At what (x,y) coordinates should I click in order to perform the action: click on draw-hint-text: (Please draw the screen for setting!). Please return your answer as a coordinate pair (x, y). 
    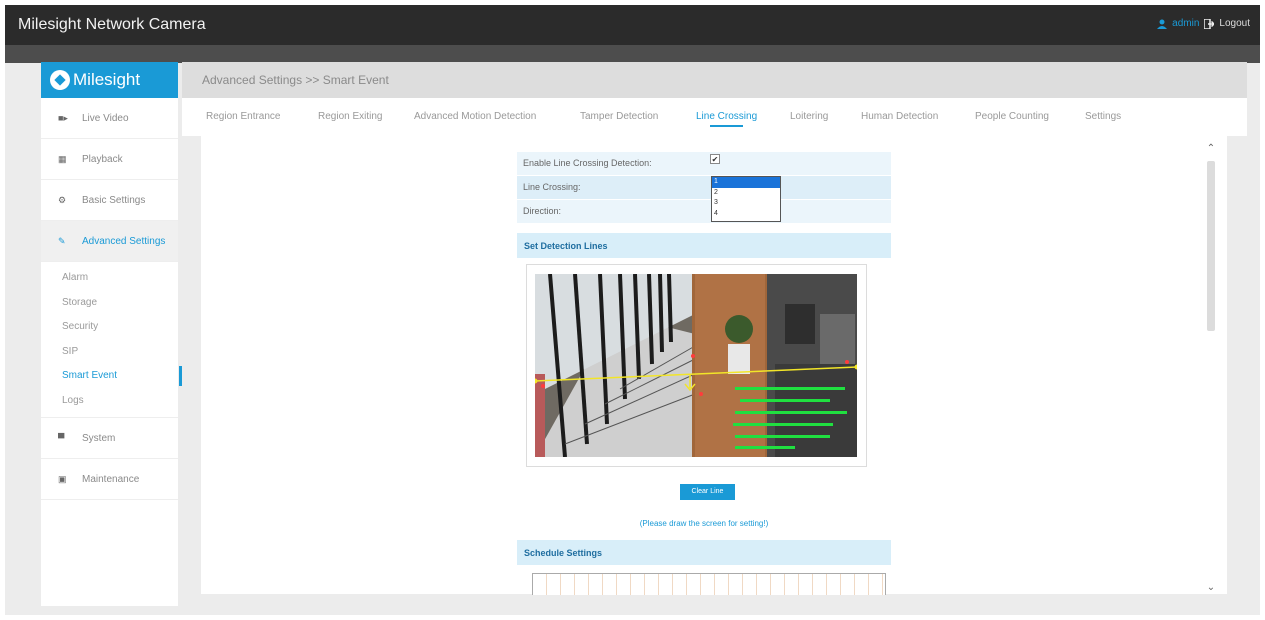
    Looking at the image, I should click on (704, 523).